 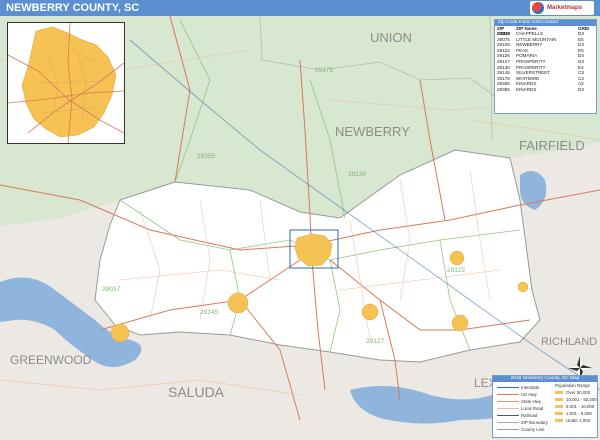 I want to click on legend-range-4: 1,001 - 5,000, so click(x=579, y=413).